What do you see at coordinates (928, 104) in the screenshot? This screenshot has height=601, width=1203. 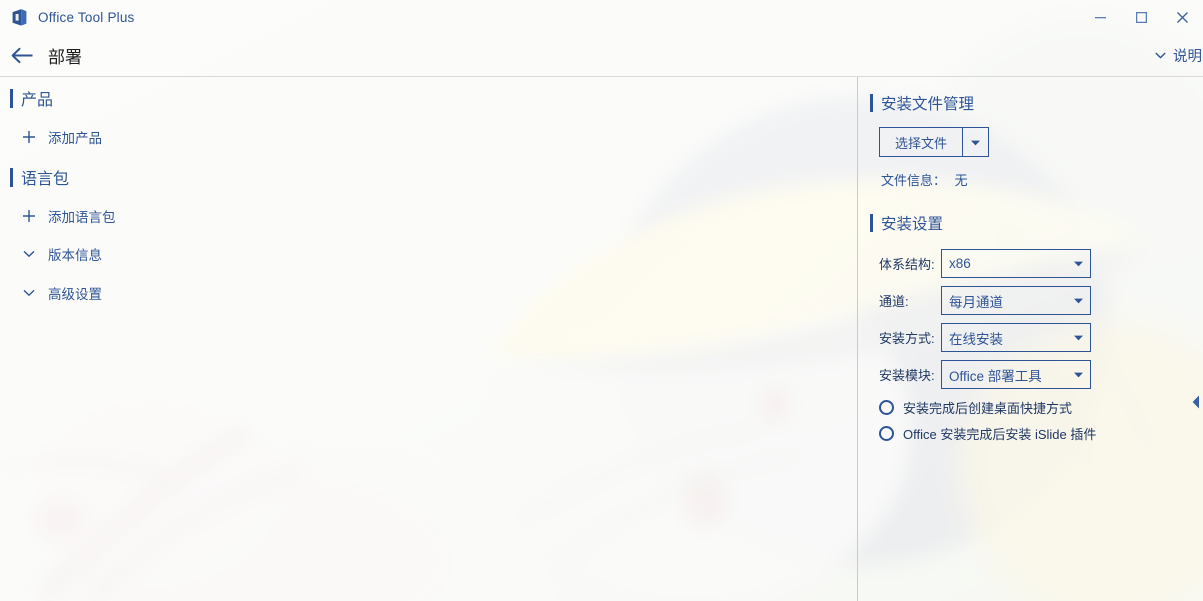 I see `section-title-file-management: 安装文件管理` at bounding box center [928, 104].